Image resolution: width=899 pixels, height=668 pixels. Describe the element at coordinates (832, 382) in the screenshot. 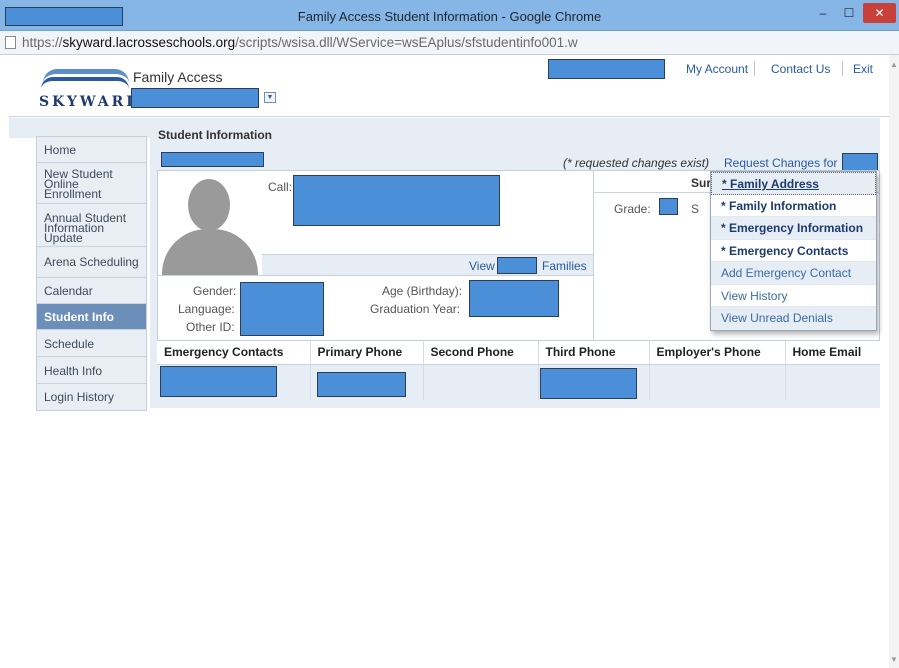

I see `home-email-cell` at that location.